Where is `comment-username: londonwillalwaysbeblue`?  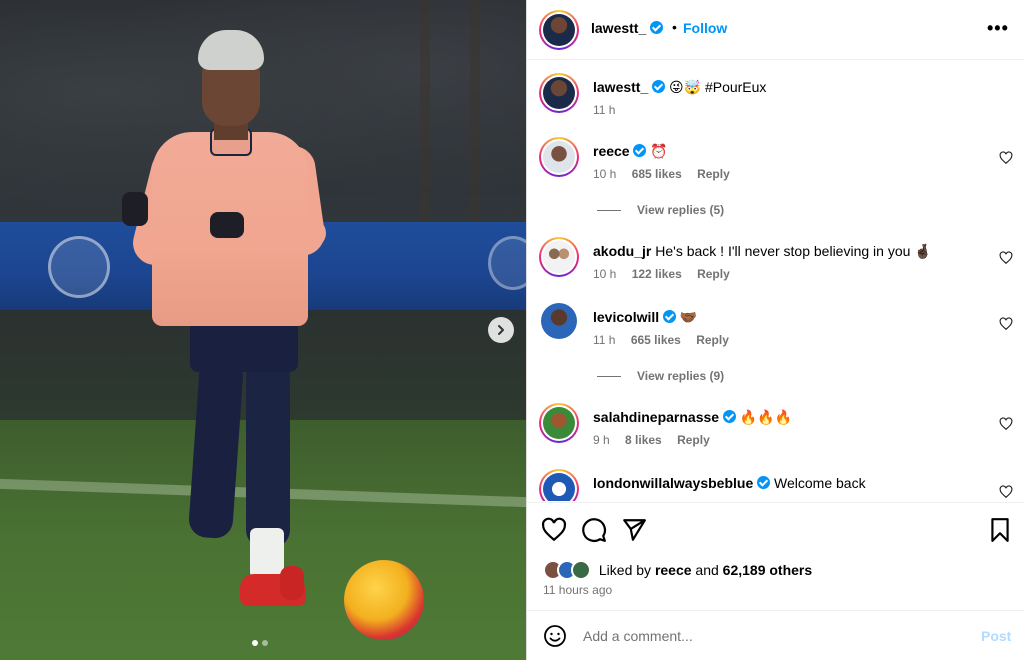 comment-username: londonwillalwaysbeblue is located at coordinates (673, 483).